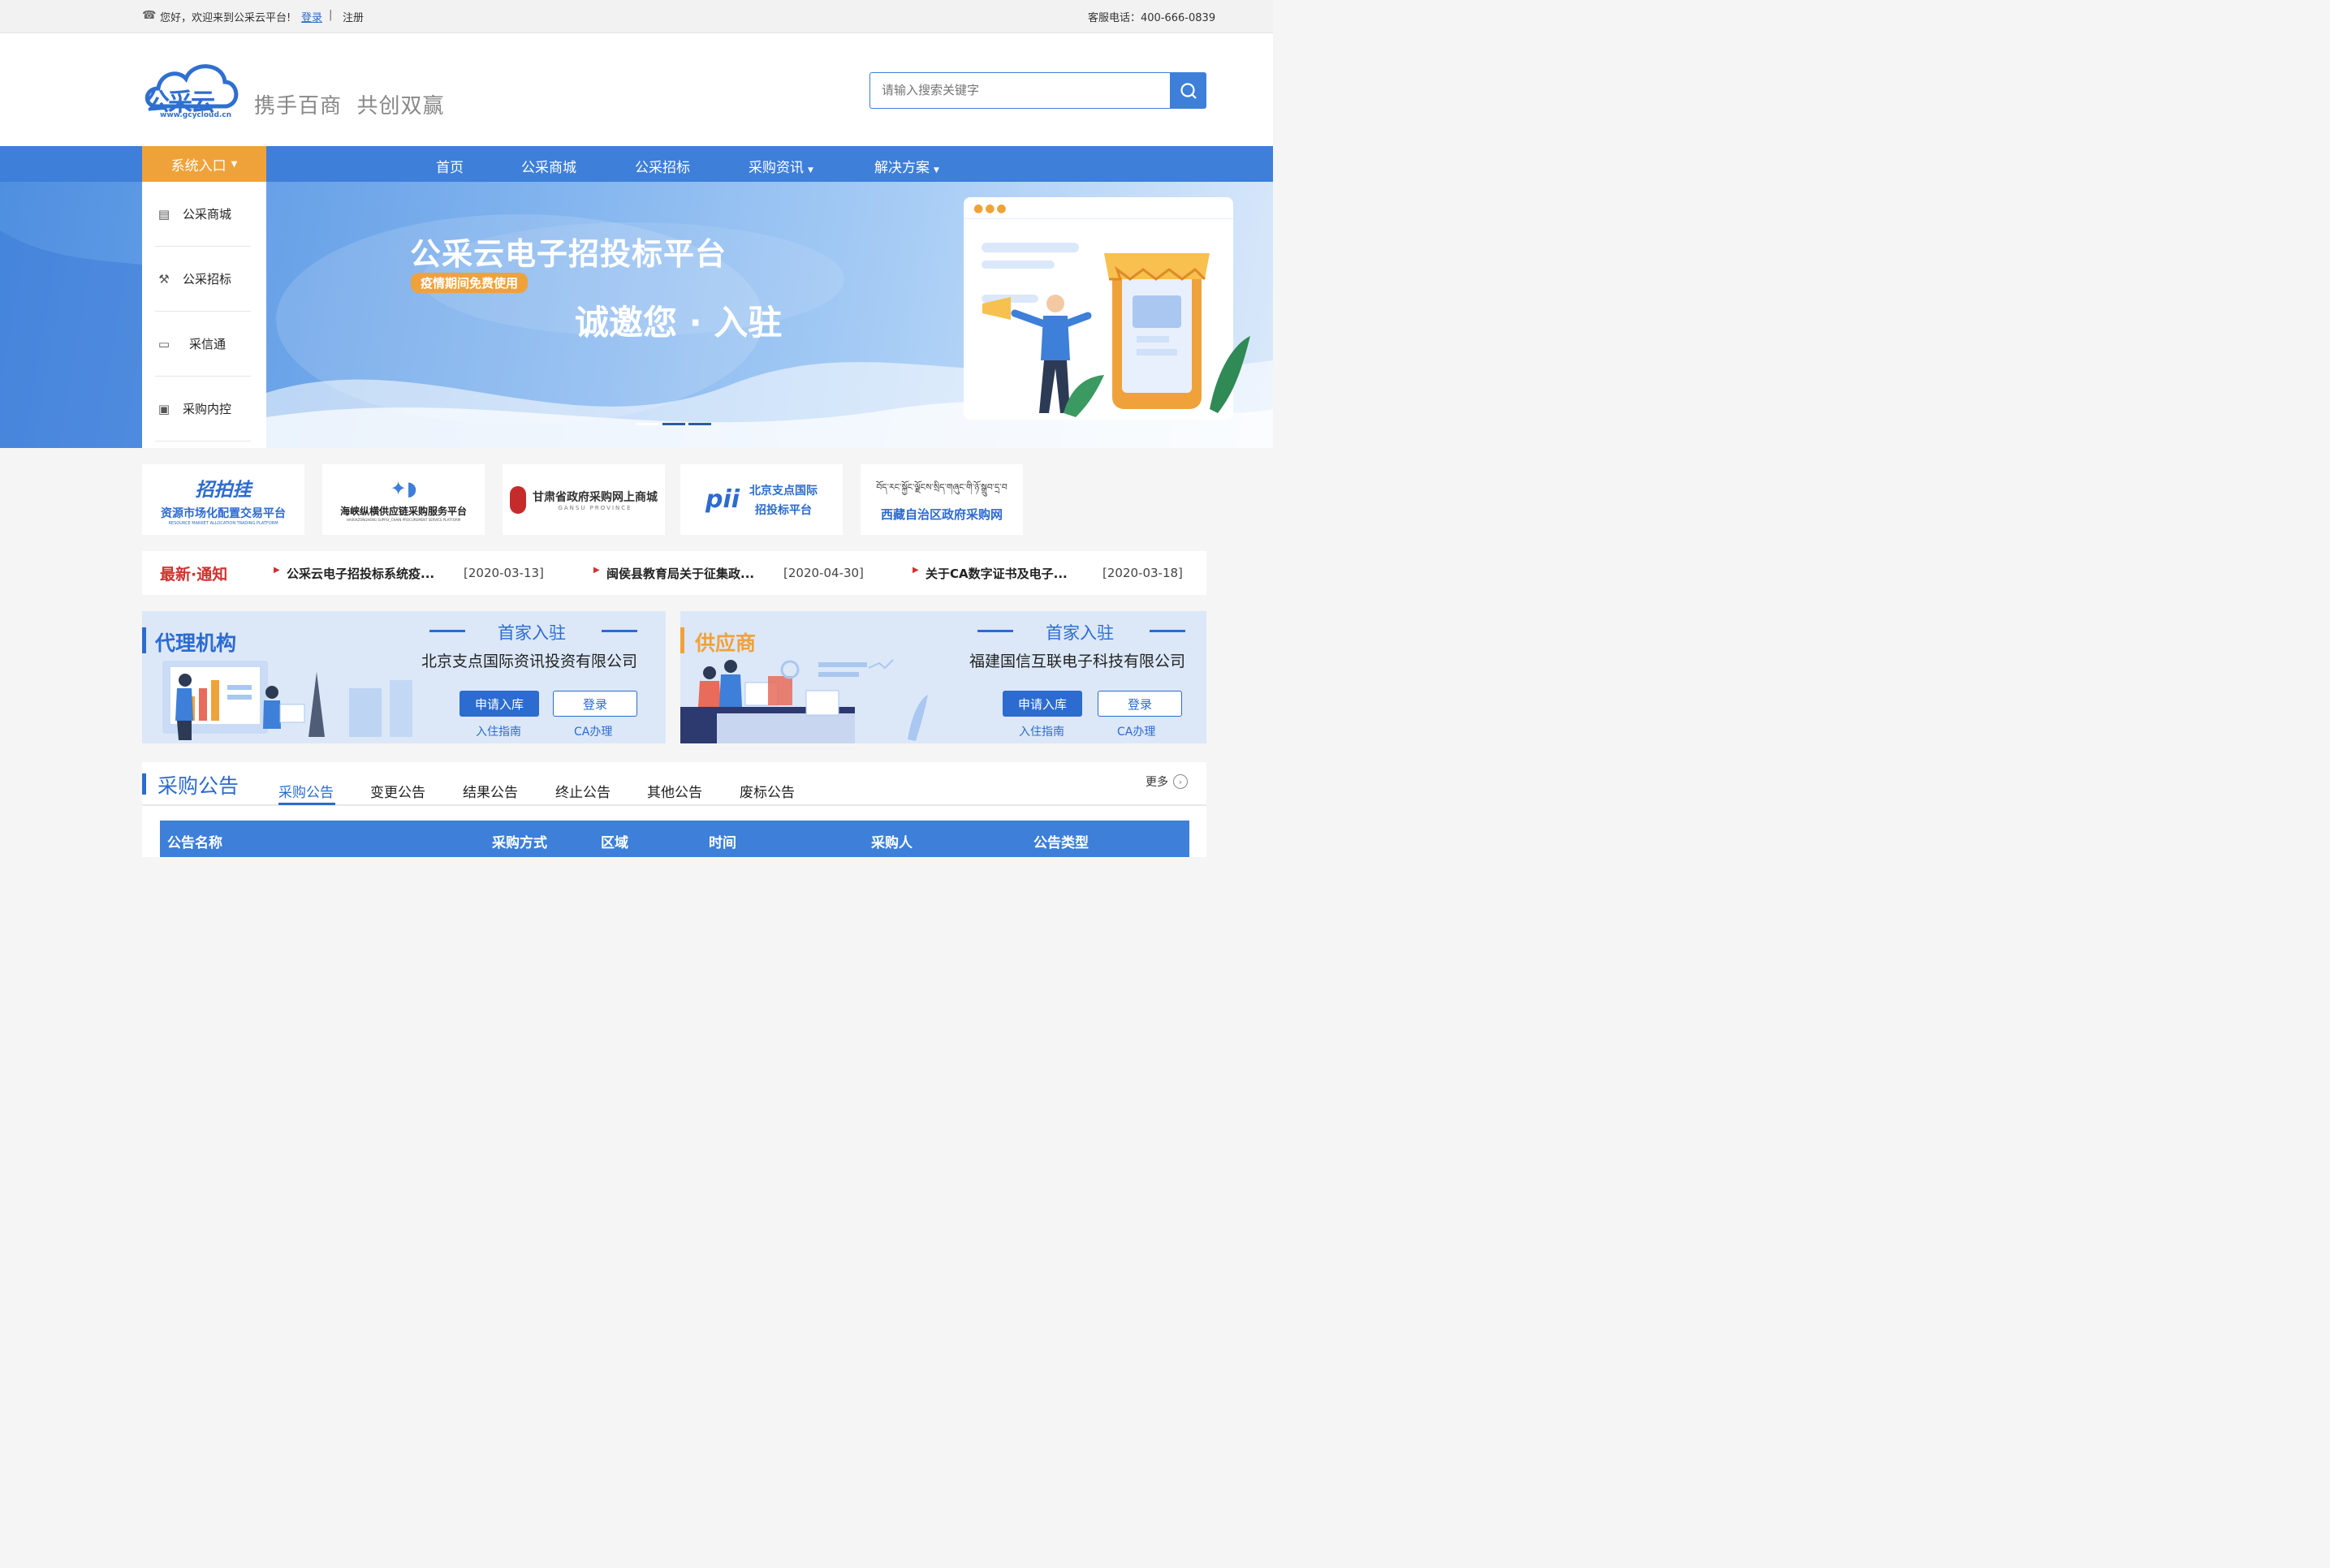  I want to click on notice-item-date: [2020-04-30], so click(823, 573).